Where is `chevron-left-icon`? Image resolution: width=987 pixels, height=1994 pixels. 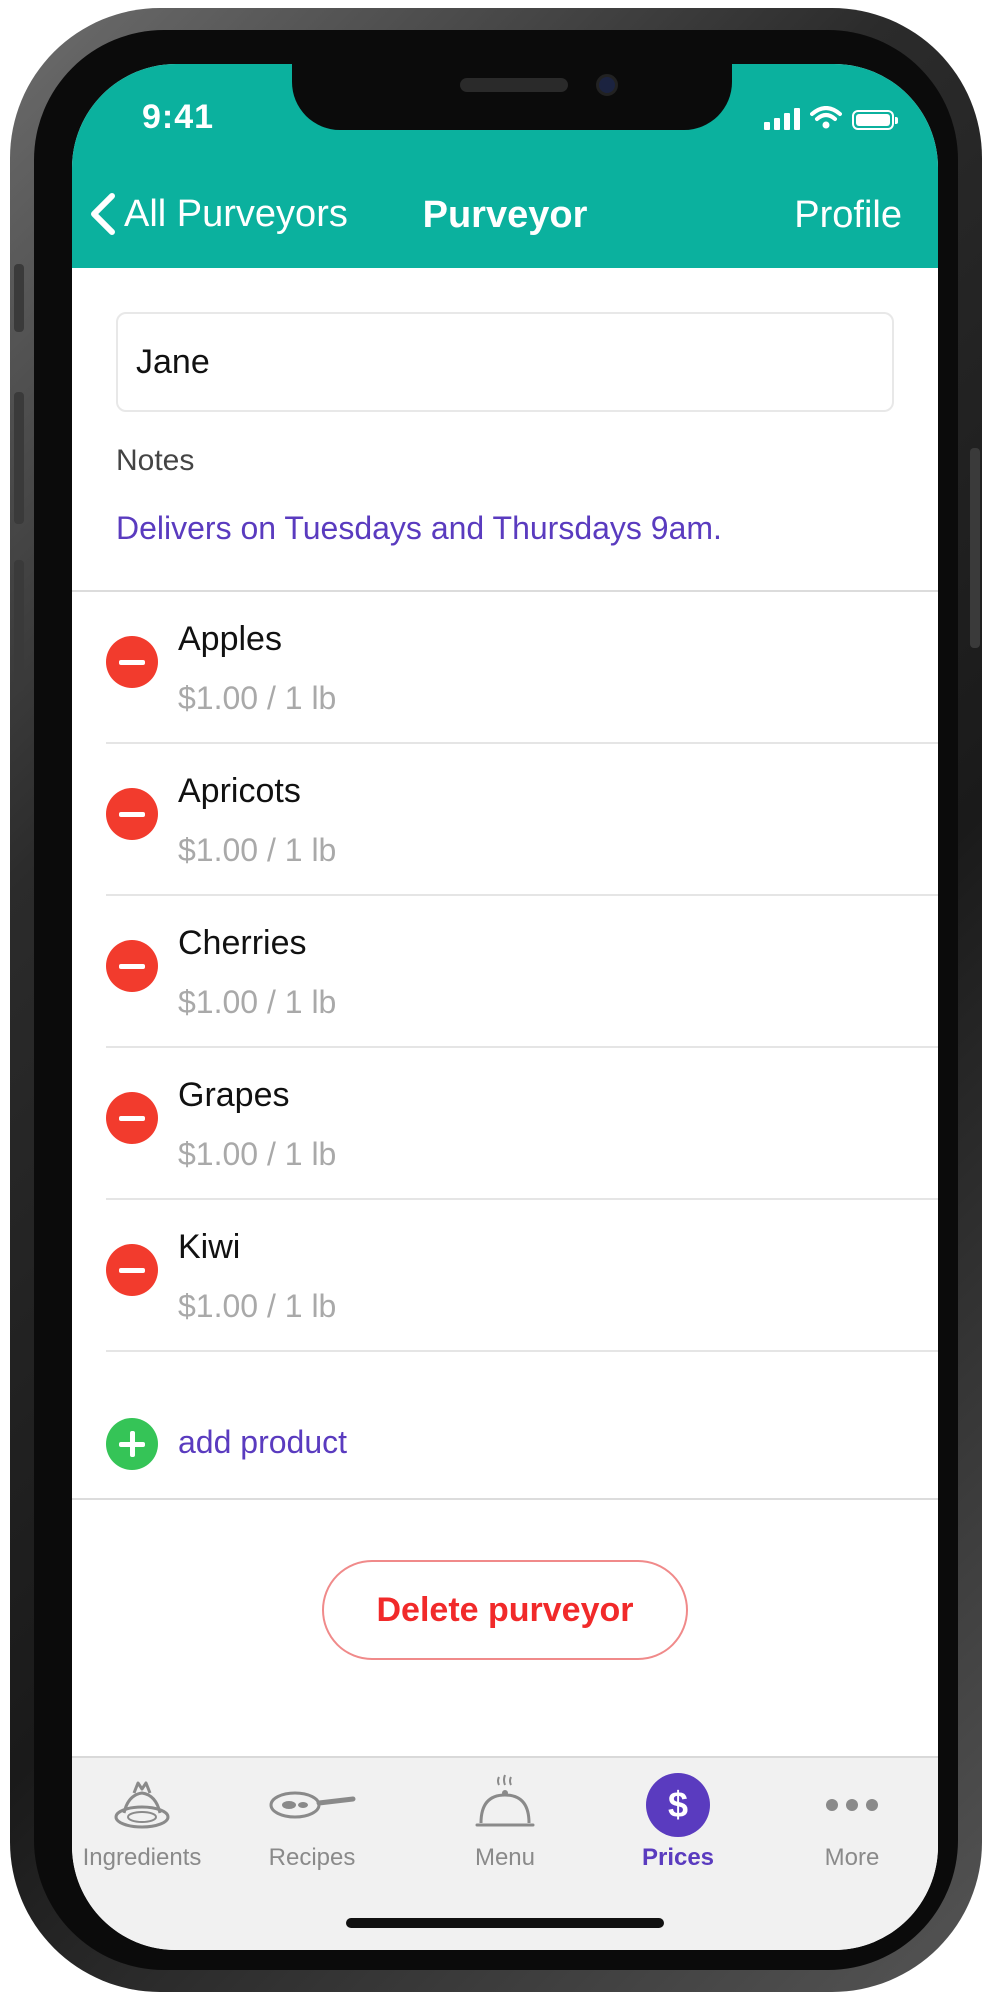 chevron-left-icon is located at coordinates (103, 214).